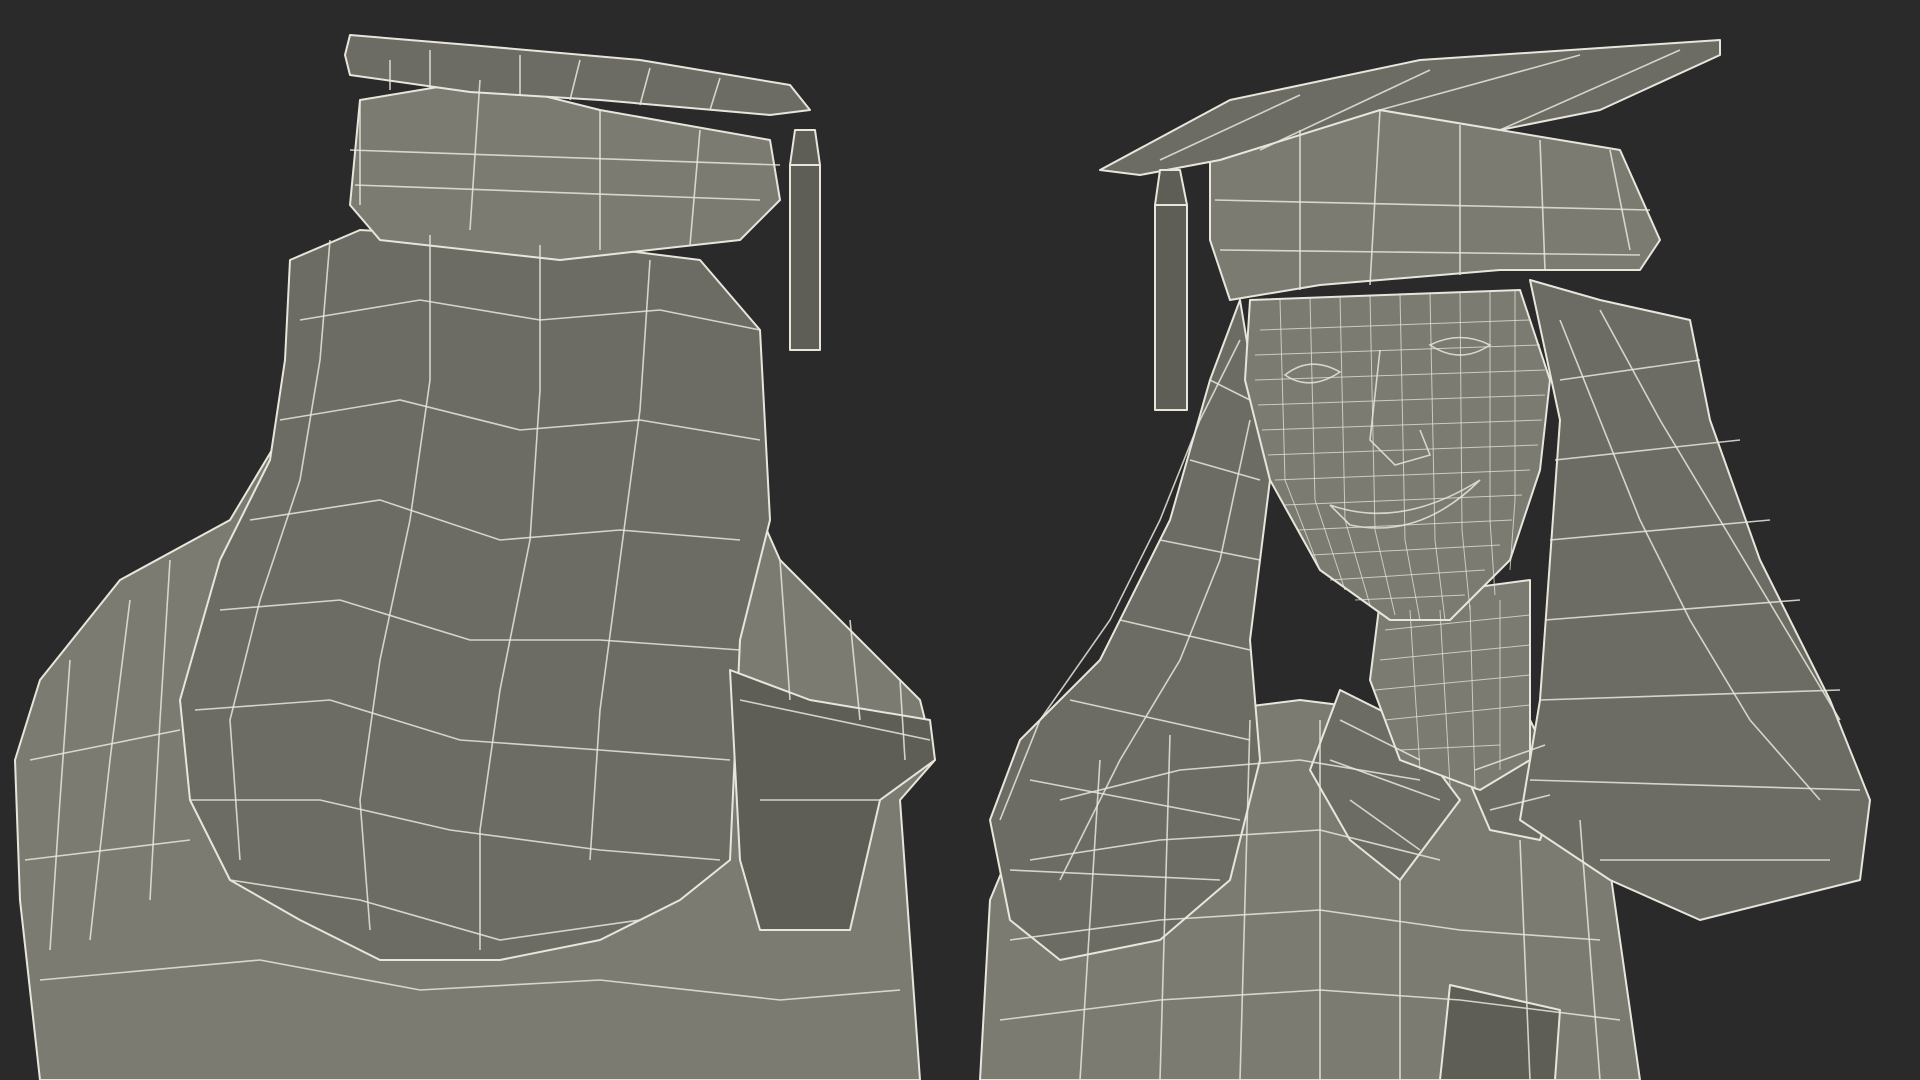 The image size is (1920, 1080). What do you see at coordinates (1397, 455) in the screenshot?
I see `front-face` at bounding box center [1397, 455].